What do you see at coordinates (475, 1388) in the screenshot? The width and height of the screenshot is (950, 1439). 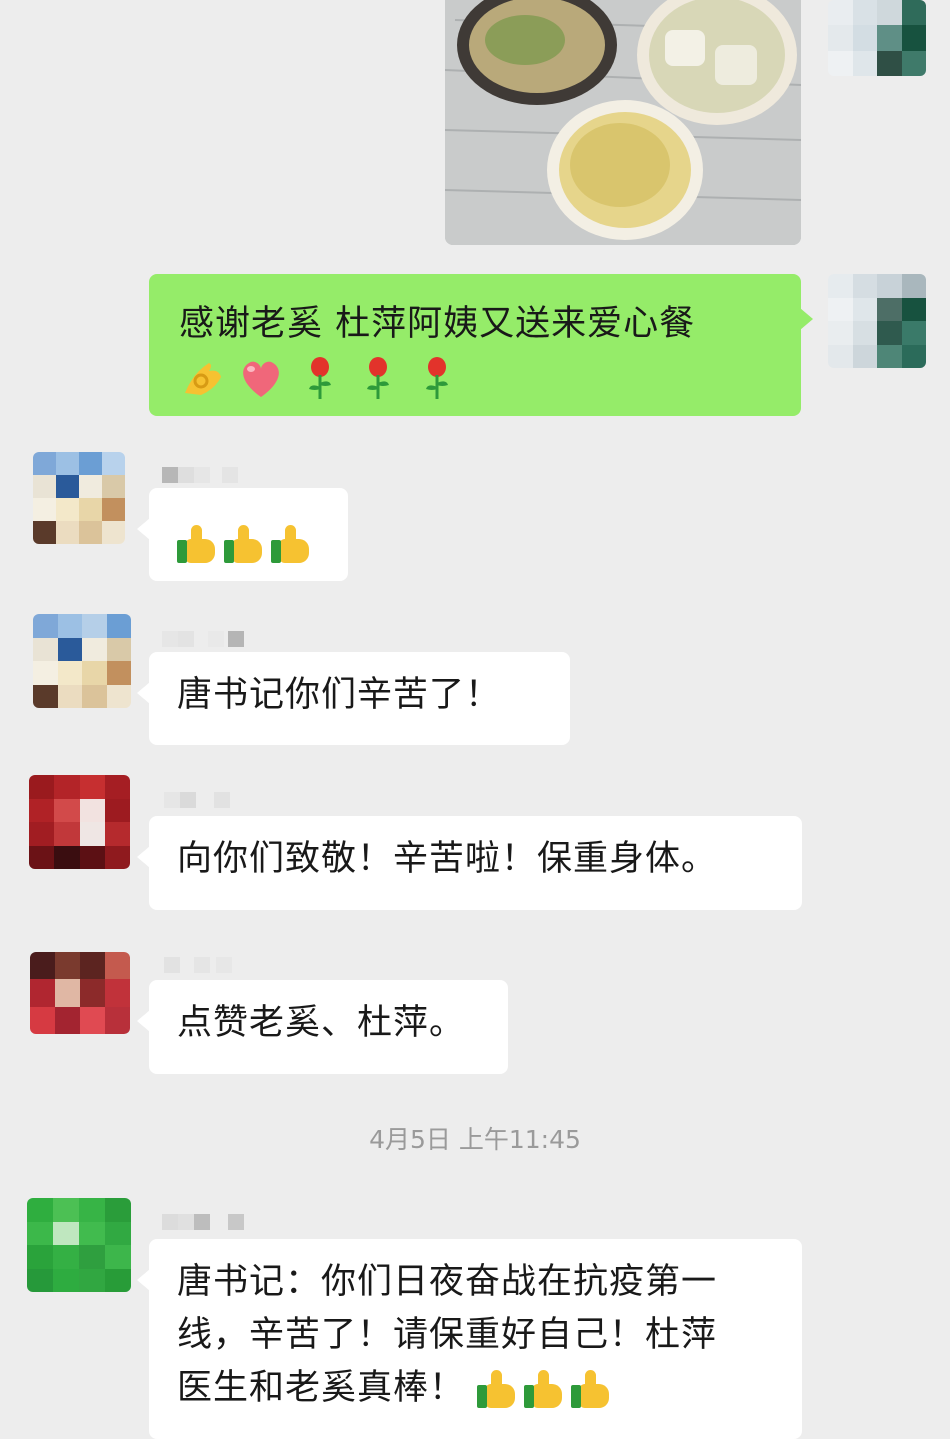 I see `message-text-line: 医生和老奚真棒！` at bounding box center [475, 1388].